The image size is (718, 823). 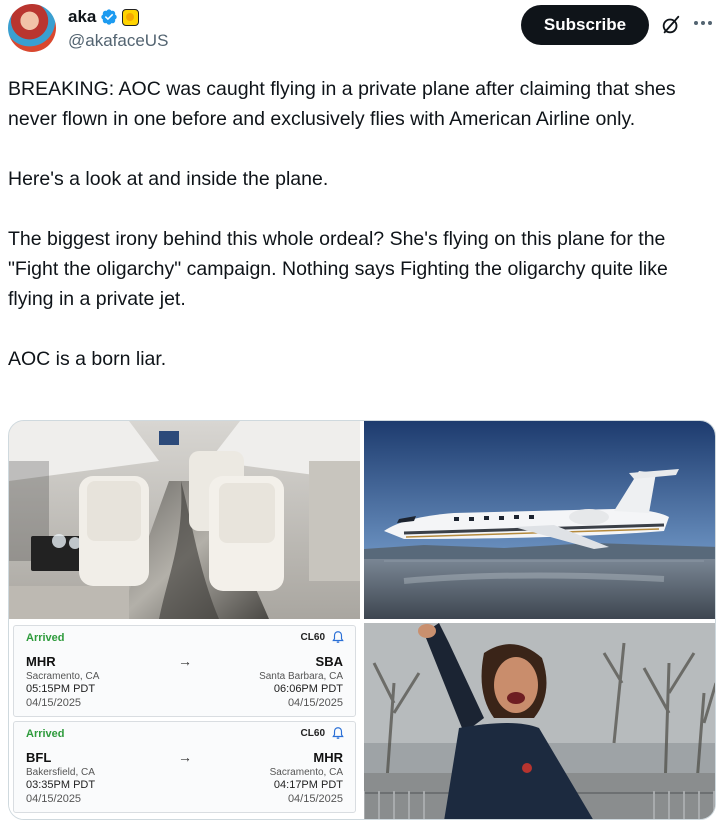 I want to click on origin-code: MHR, so click(x=41, y=661).